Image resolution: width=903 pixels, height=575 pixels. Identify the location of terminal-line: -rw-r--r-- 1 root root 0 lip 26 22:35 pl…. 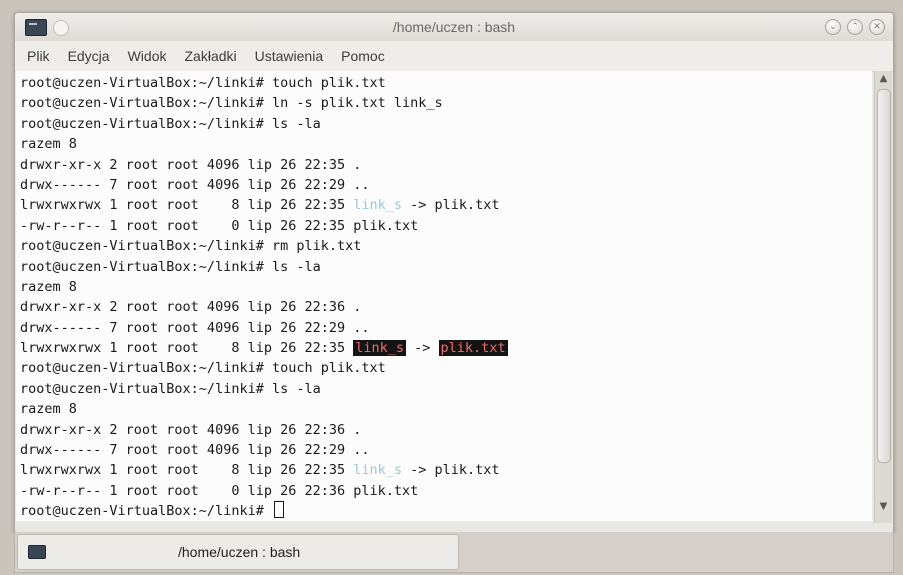
(264, 226).